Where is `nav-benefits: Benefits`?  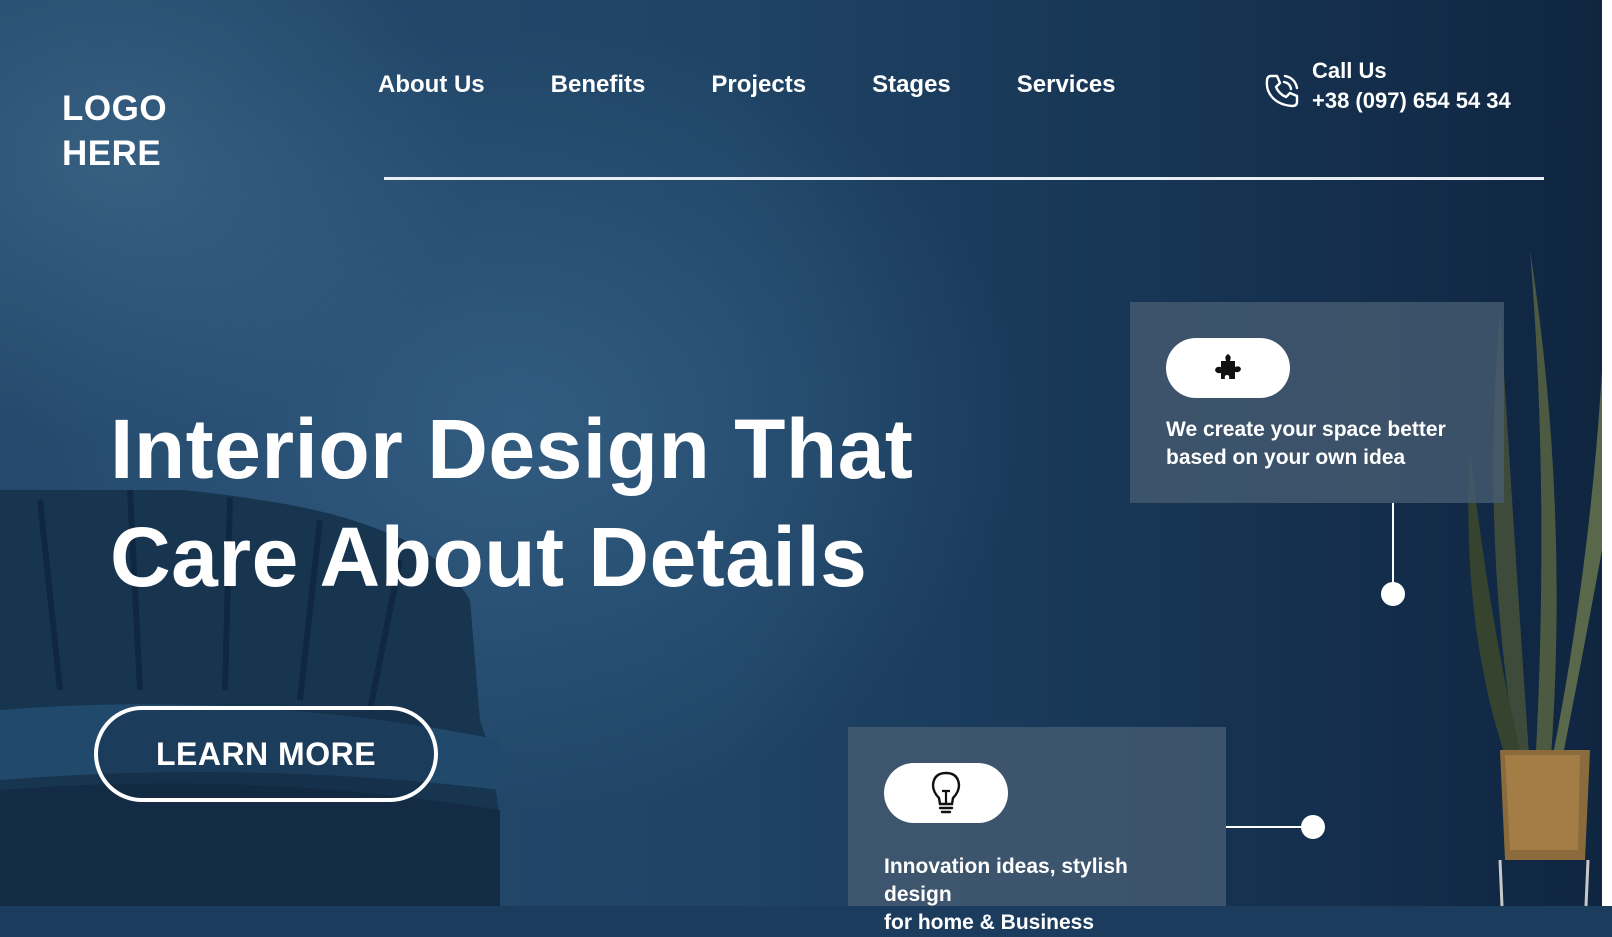
nav-benefits: Benefits is located at coordinates (598, 85).